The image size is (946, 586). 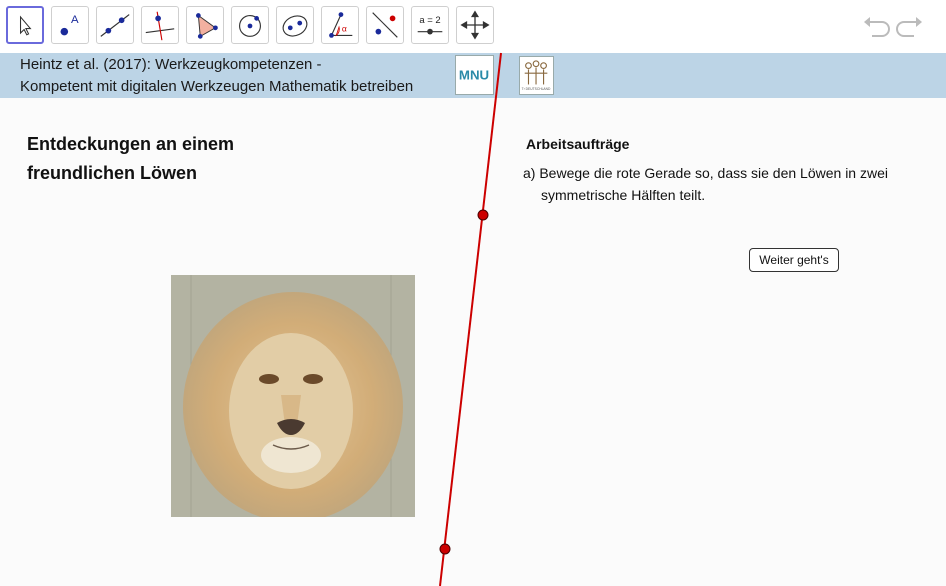 I want to click on perpendicular-line-tool-button, so click(x=160, y=25).